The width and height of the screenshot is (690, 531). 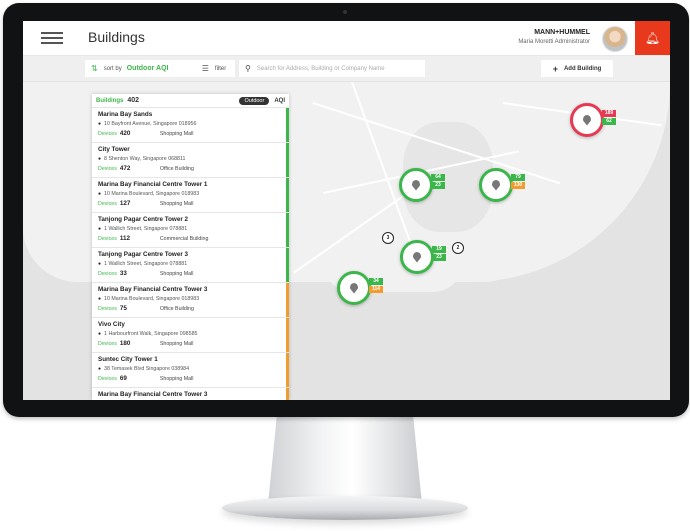 I want to click on building-name: Vivo City, so click(x=111, y=324).